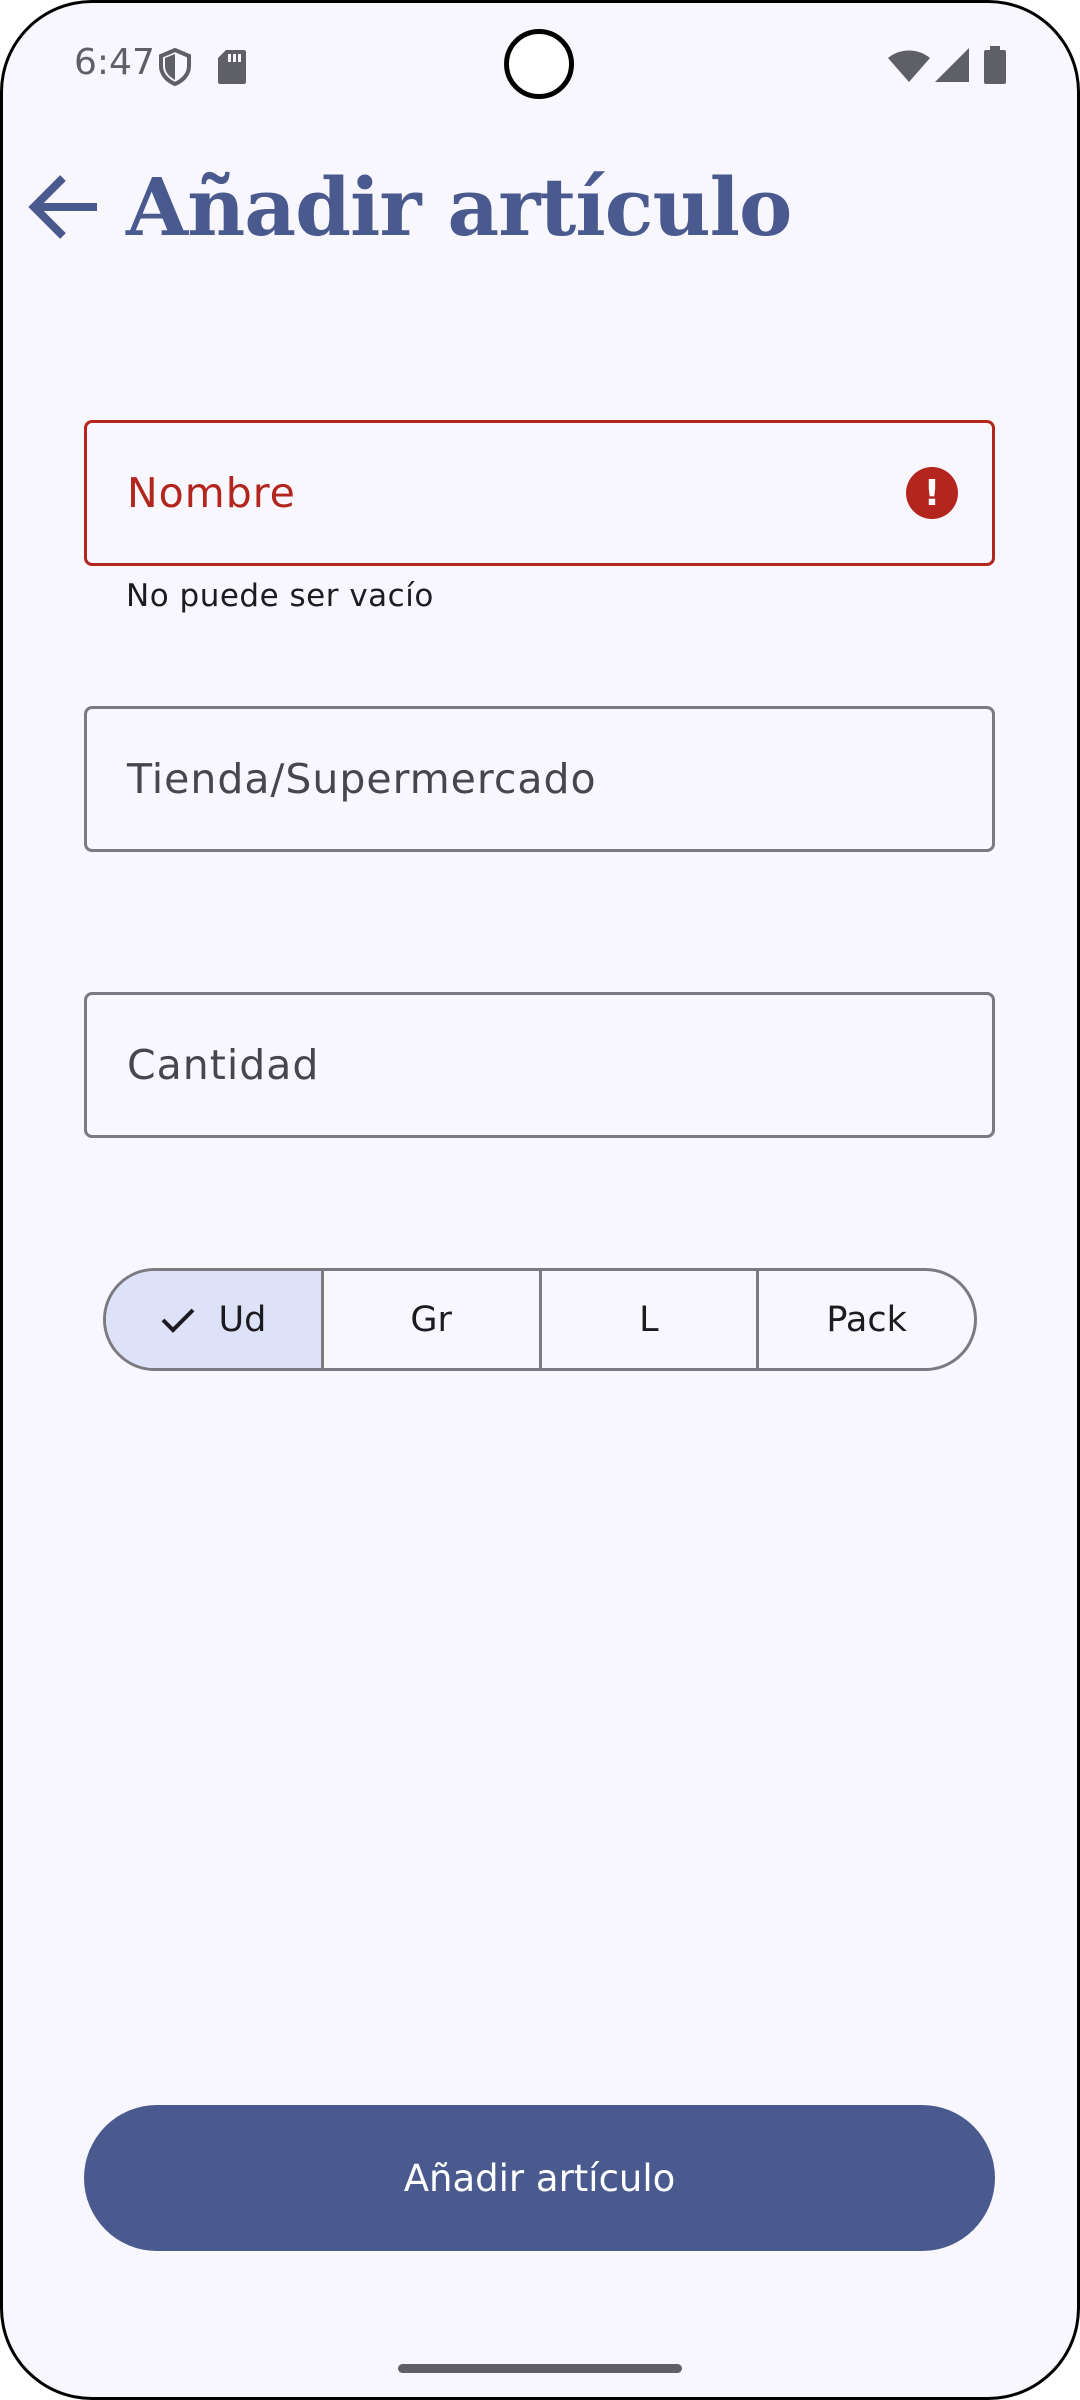 Image resolution: width=1080 pixels, height=2400 pixels. I want to click on unit-option-label: Ud, so click(242, 1319).